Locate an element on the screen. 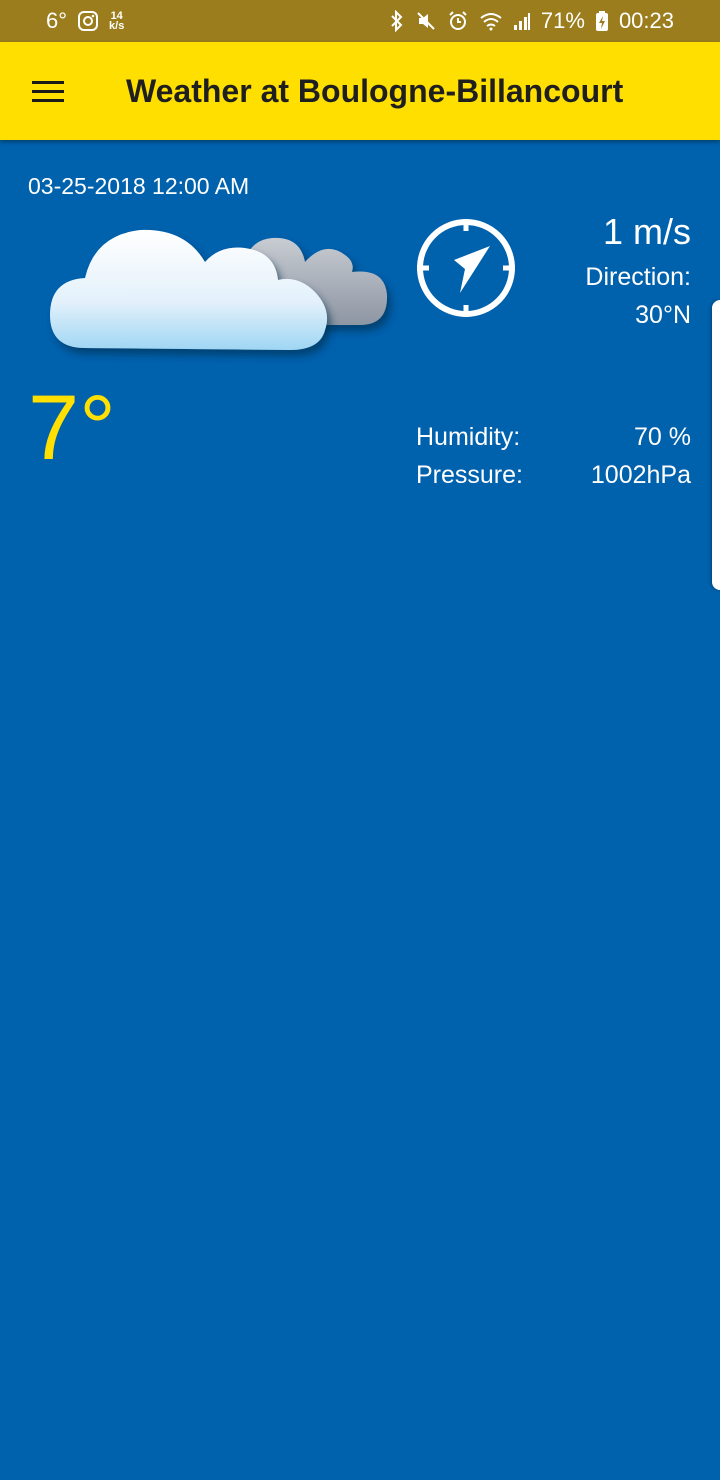 The width and height of the screenshot is (720, 1480). battery-percent: 71% is located at coordinates (562, 20).